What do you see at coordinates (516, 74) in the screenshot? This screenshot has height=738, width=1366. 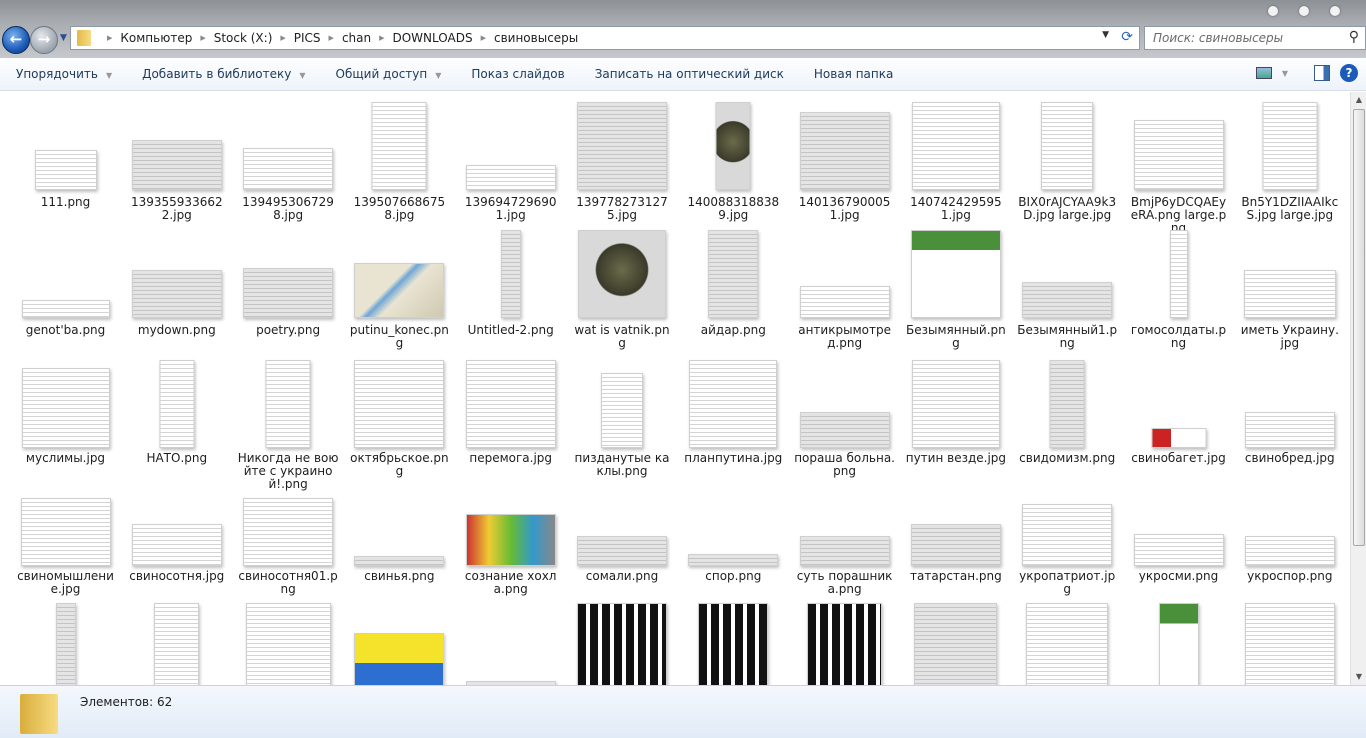 I see `slideshow-button: Показ слайдов` at bounding box center [516, 74].